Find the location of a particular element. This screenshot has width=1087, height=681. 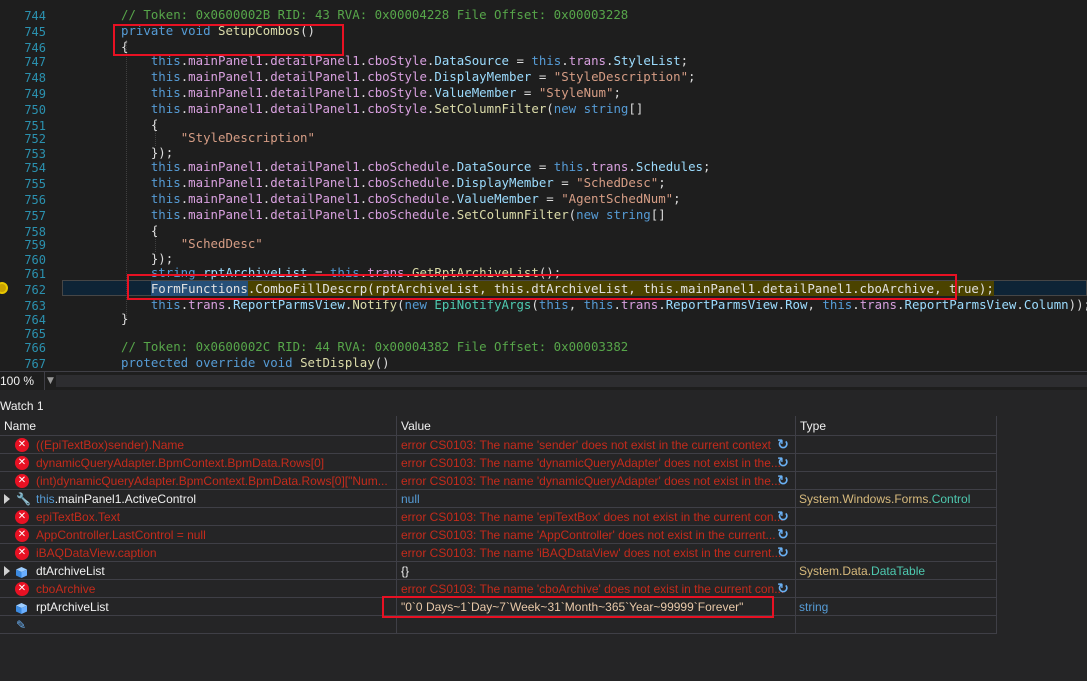

member-path: .mainPanel1.ActiveControl is located at coordinates (125, 499).